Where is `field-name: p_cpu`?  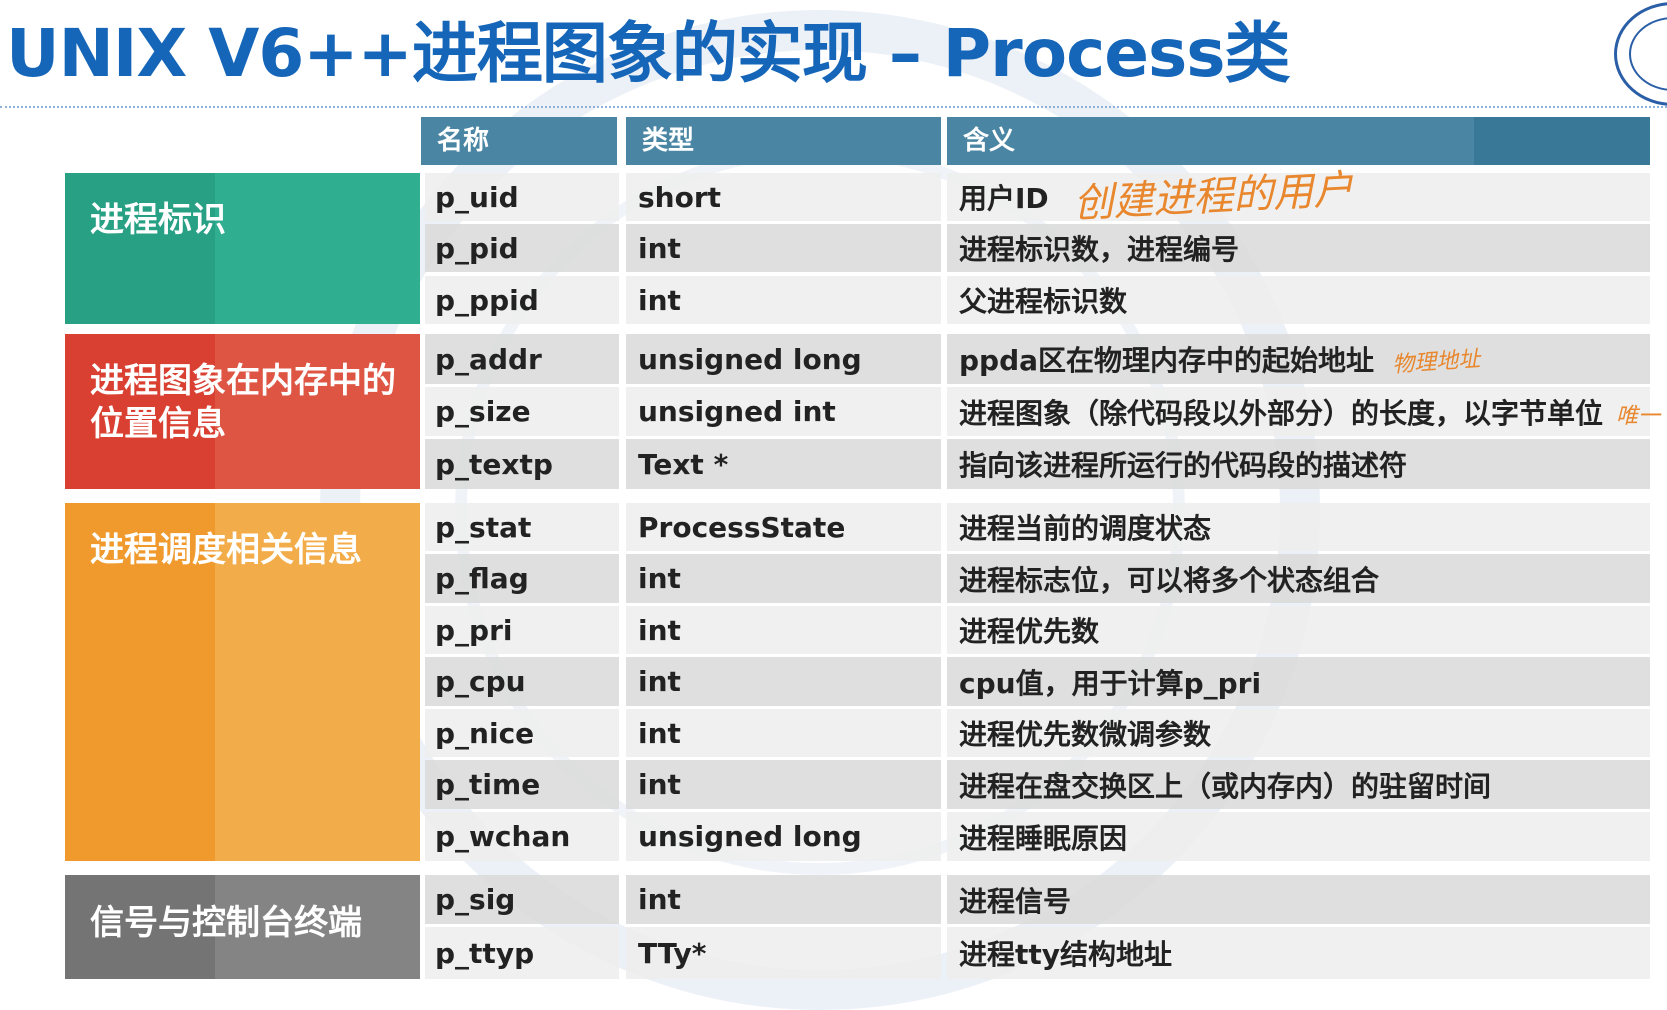 field-name: p_cpu is located at coordinates (522, 681).